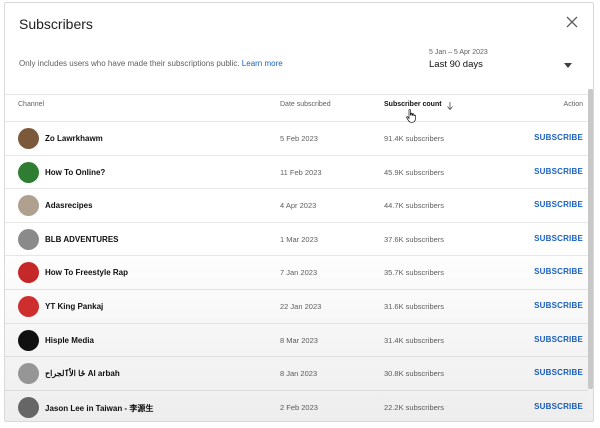 This screenshot has height=428, width=600. I want to click on subscriber-count: 44.7K subscribers, so click(414, 206).